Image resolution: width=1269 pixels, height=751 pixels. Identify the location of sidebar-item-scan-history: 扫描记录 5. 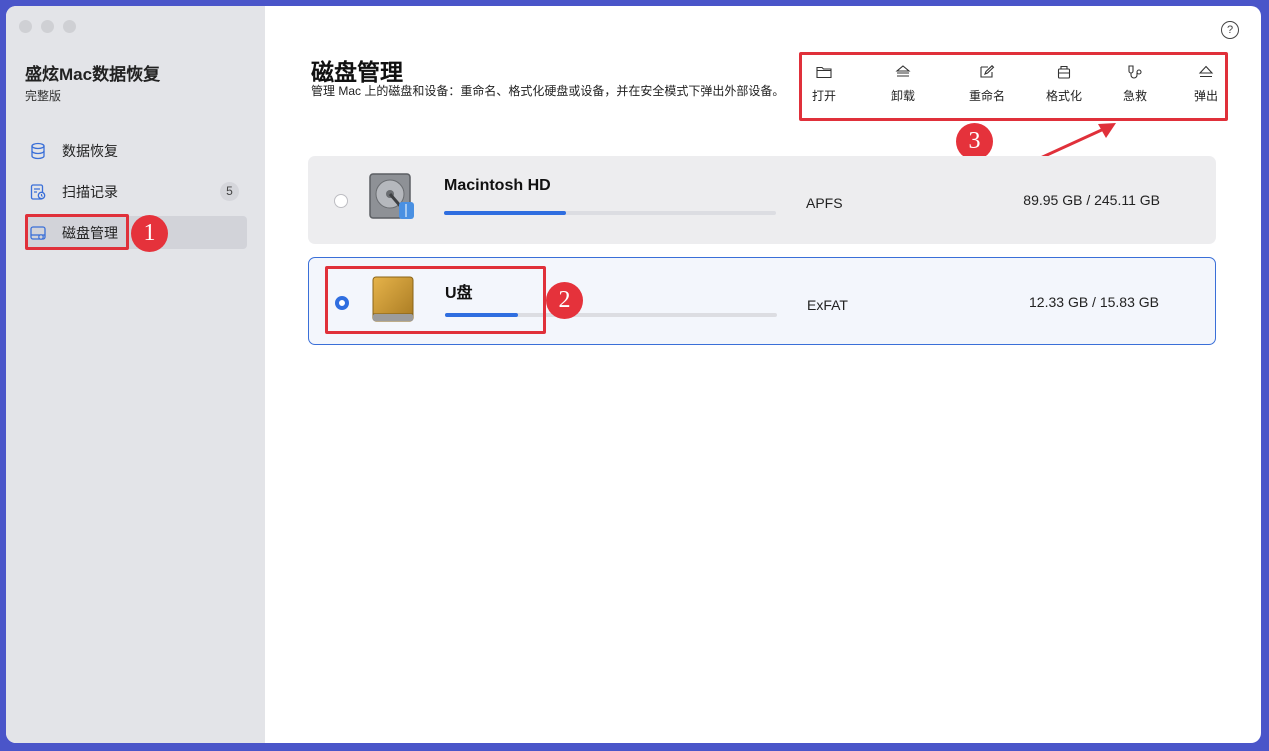
(136, 191).